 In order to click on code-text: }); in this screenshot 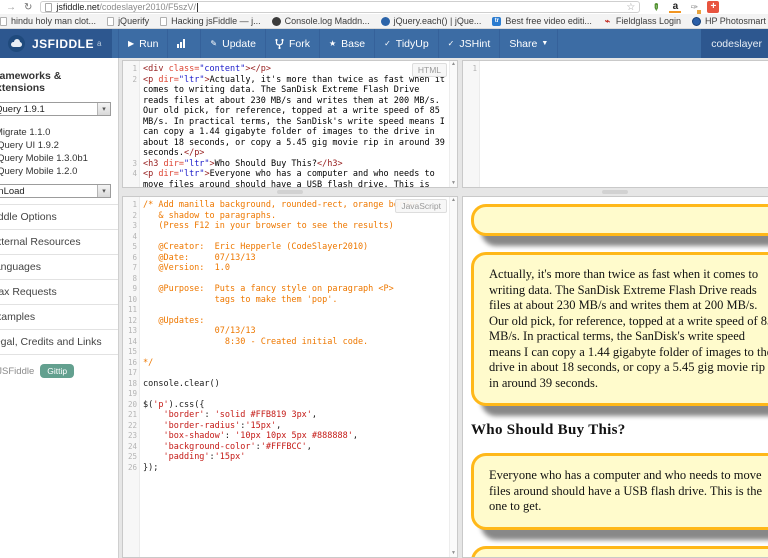, I will do `click(151, 467)`.